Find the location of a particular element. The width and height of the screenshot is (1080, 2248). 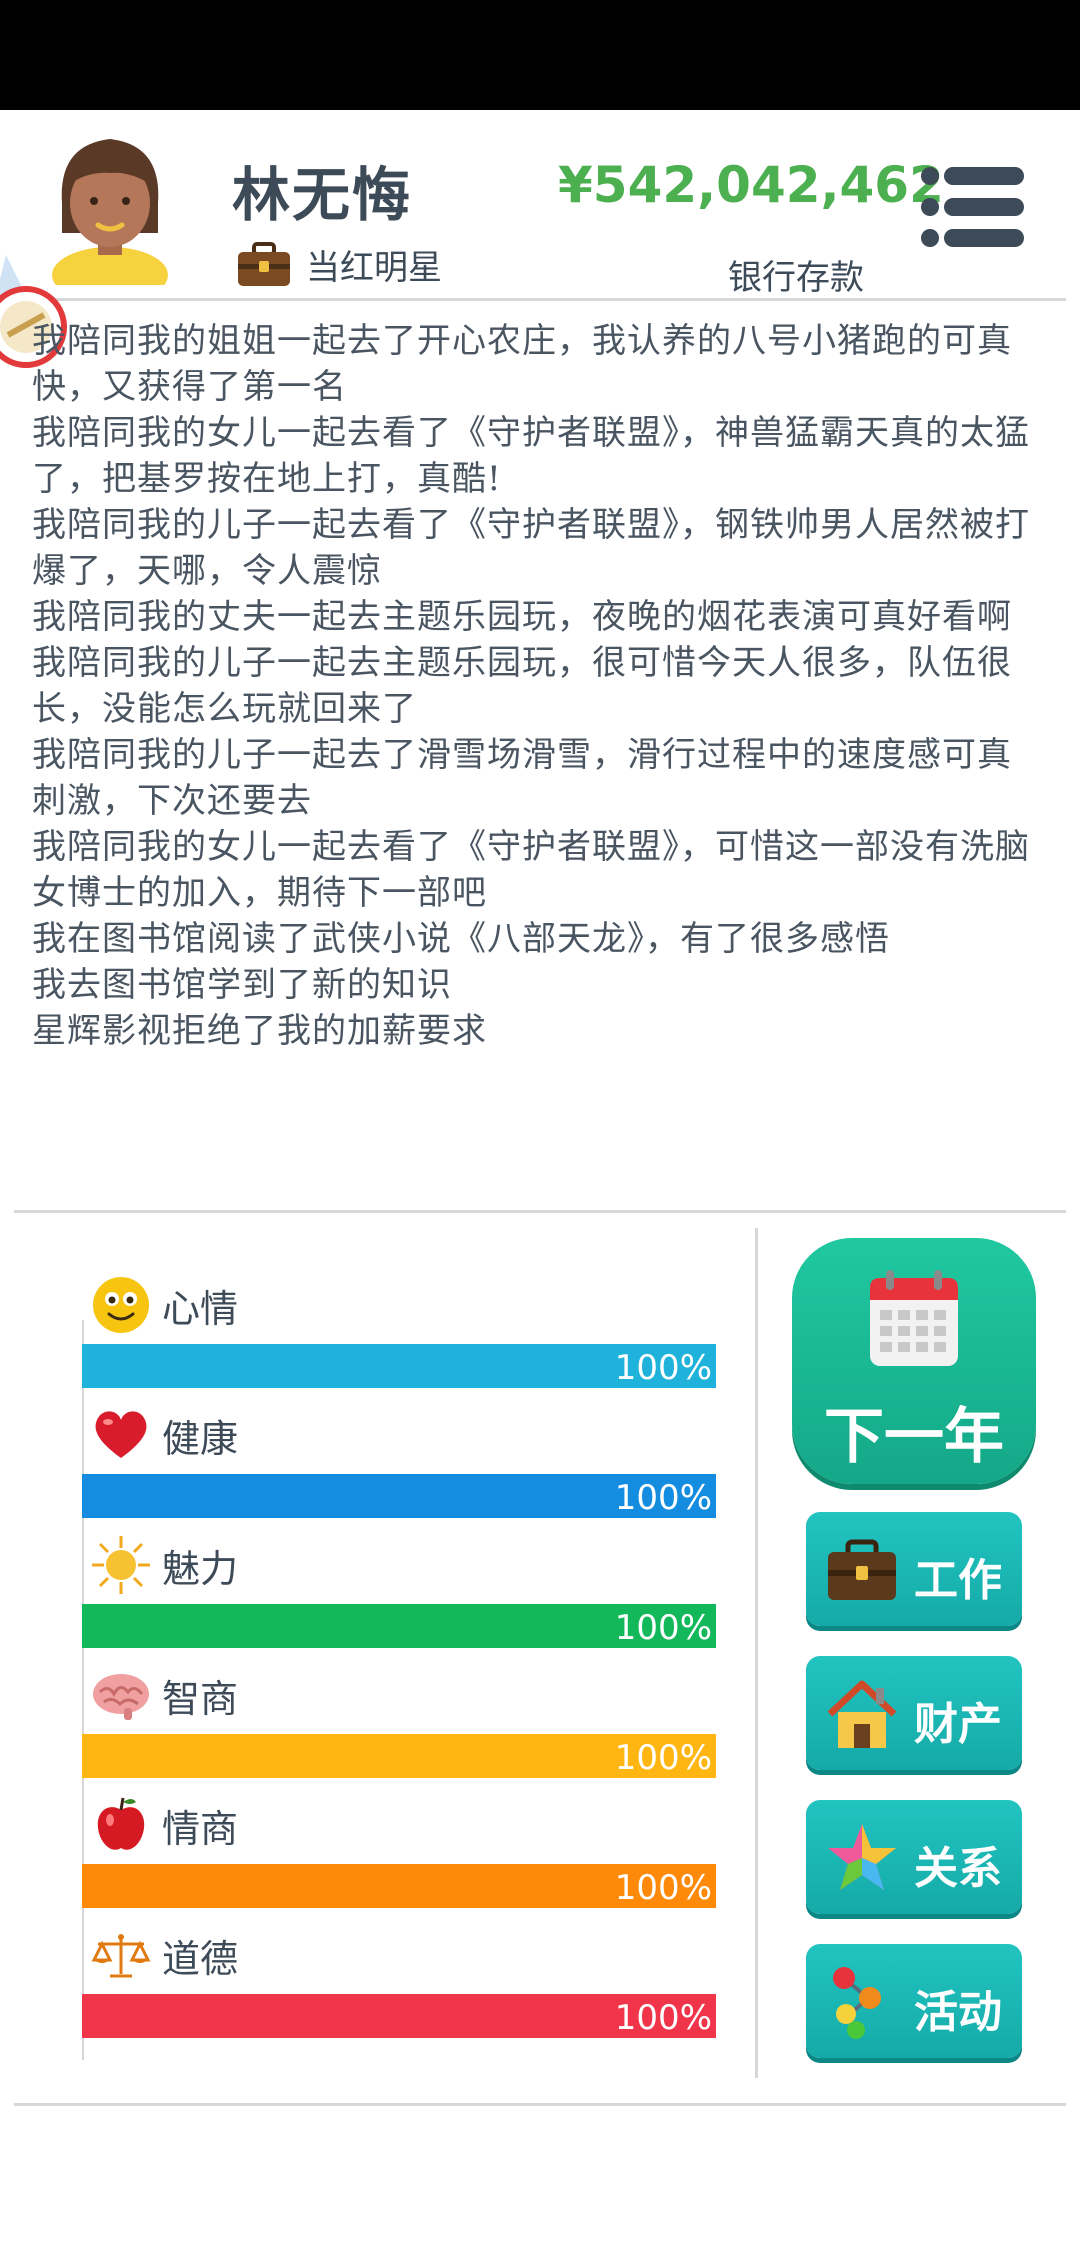

relations-label: 关系 is located at coordinates (958, 1868).